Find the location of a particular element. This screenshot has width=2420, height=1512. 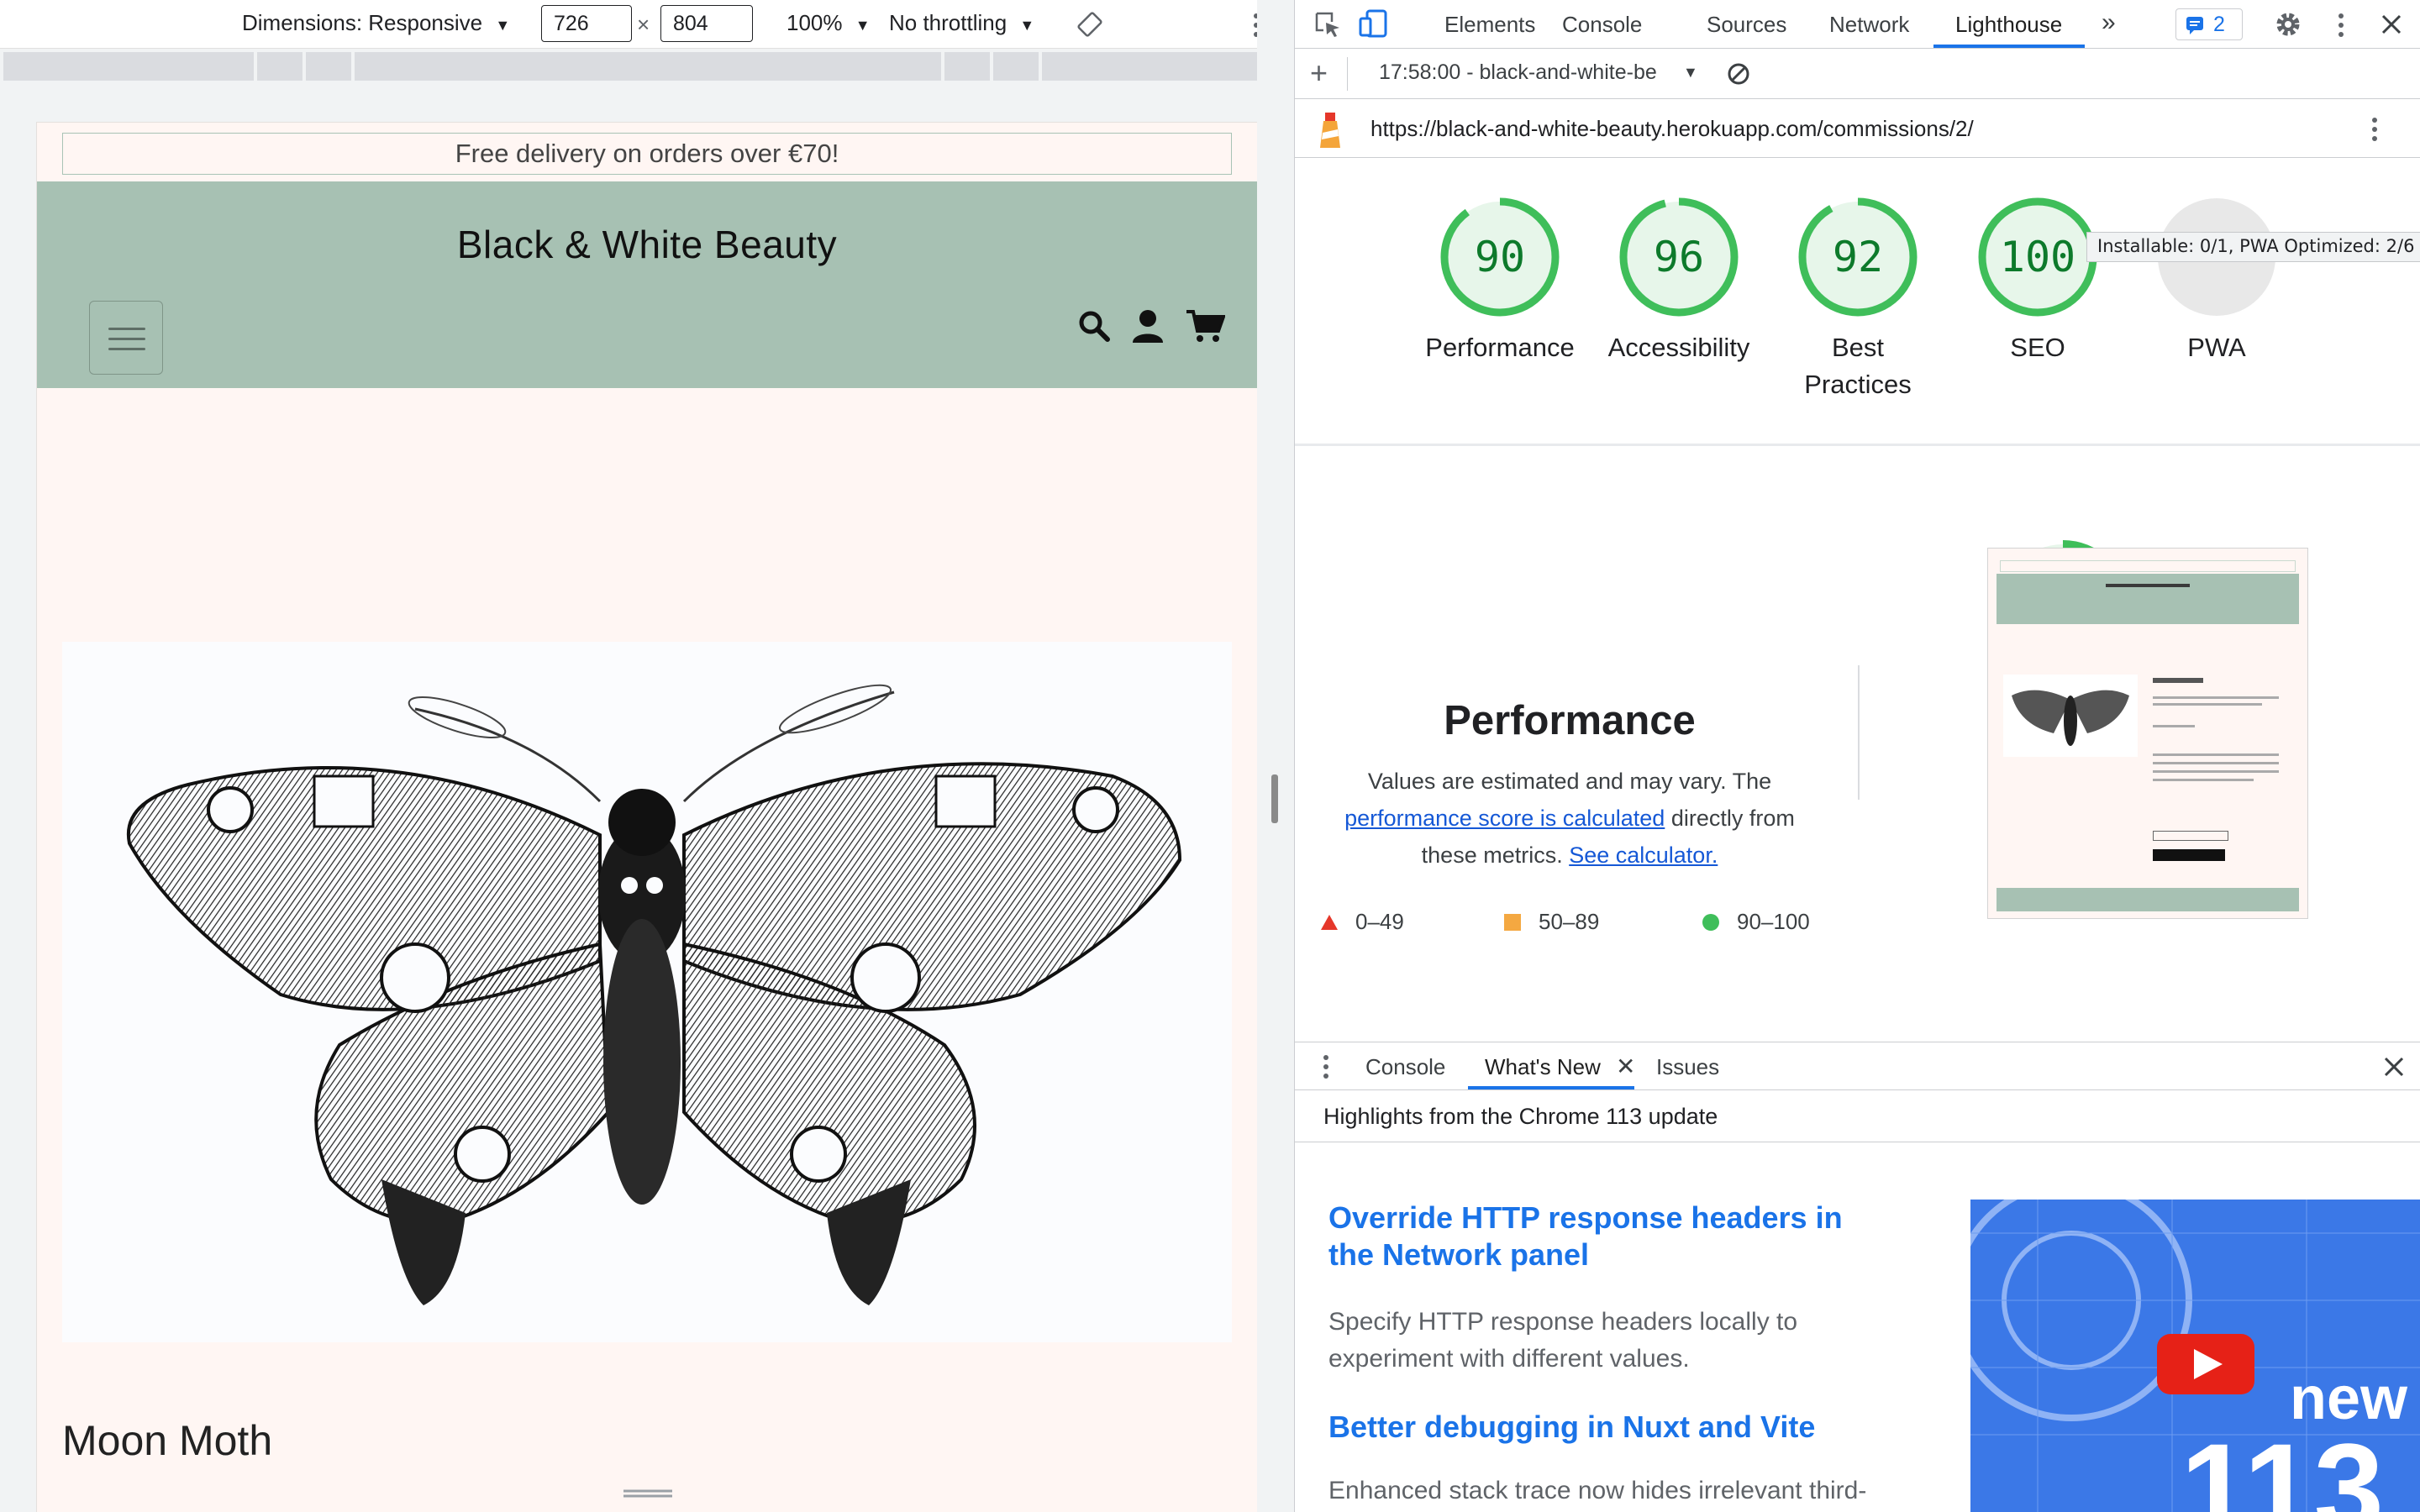

times-sign: × is located at coordinates (643, 24).